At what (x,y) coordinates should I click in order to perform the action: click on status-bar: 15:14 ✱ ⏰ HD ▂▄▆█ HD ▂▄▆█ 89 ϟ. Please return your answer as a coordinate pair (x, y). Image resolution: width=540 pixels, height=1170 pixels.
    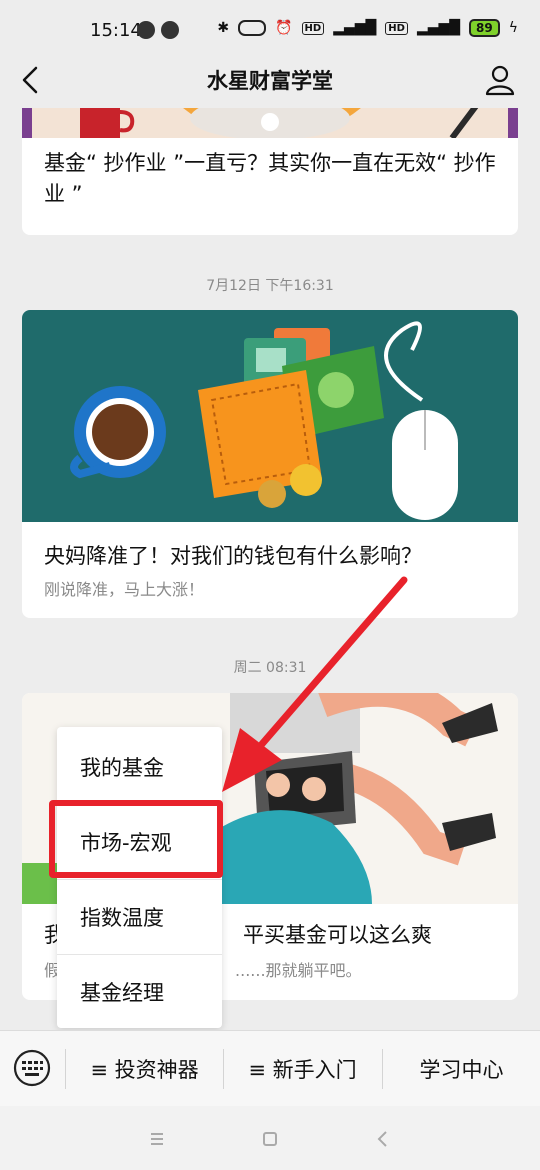
    Looking at the image, I should click on (270, 30).